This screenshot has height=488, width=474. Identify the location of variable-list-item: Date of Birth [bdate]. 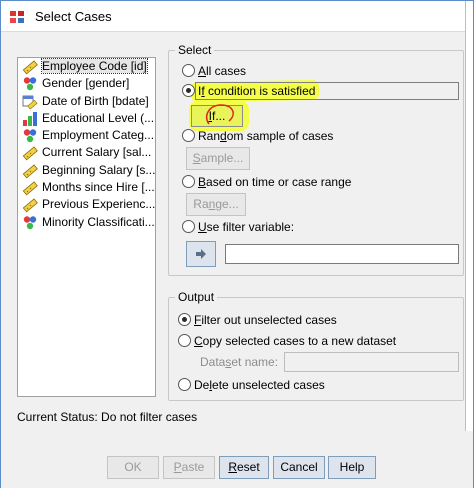
(86, 101).